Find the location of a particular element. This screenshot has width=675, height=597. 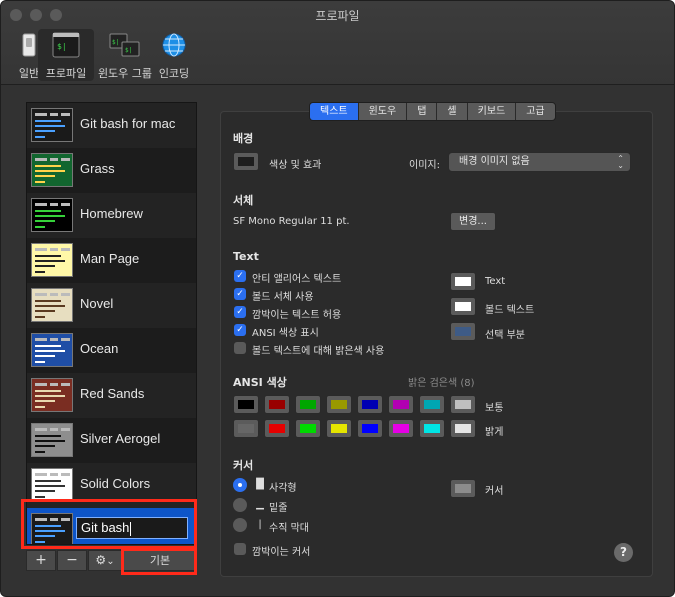

ansi-section-title: ANSI 색상 is located at coordinates (260, 382).